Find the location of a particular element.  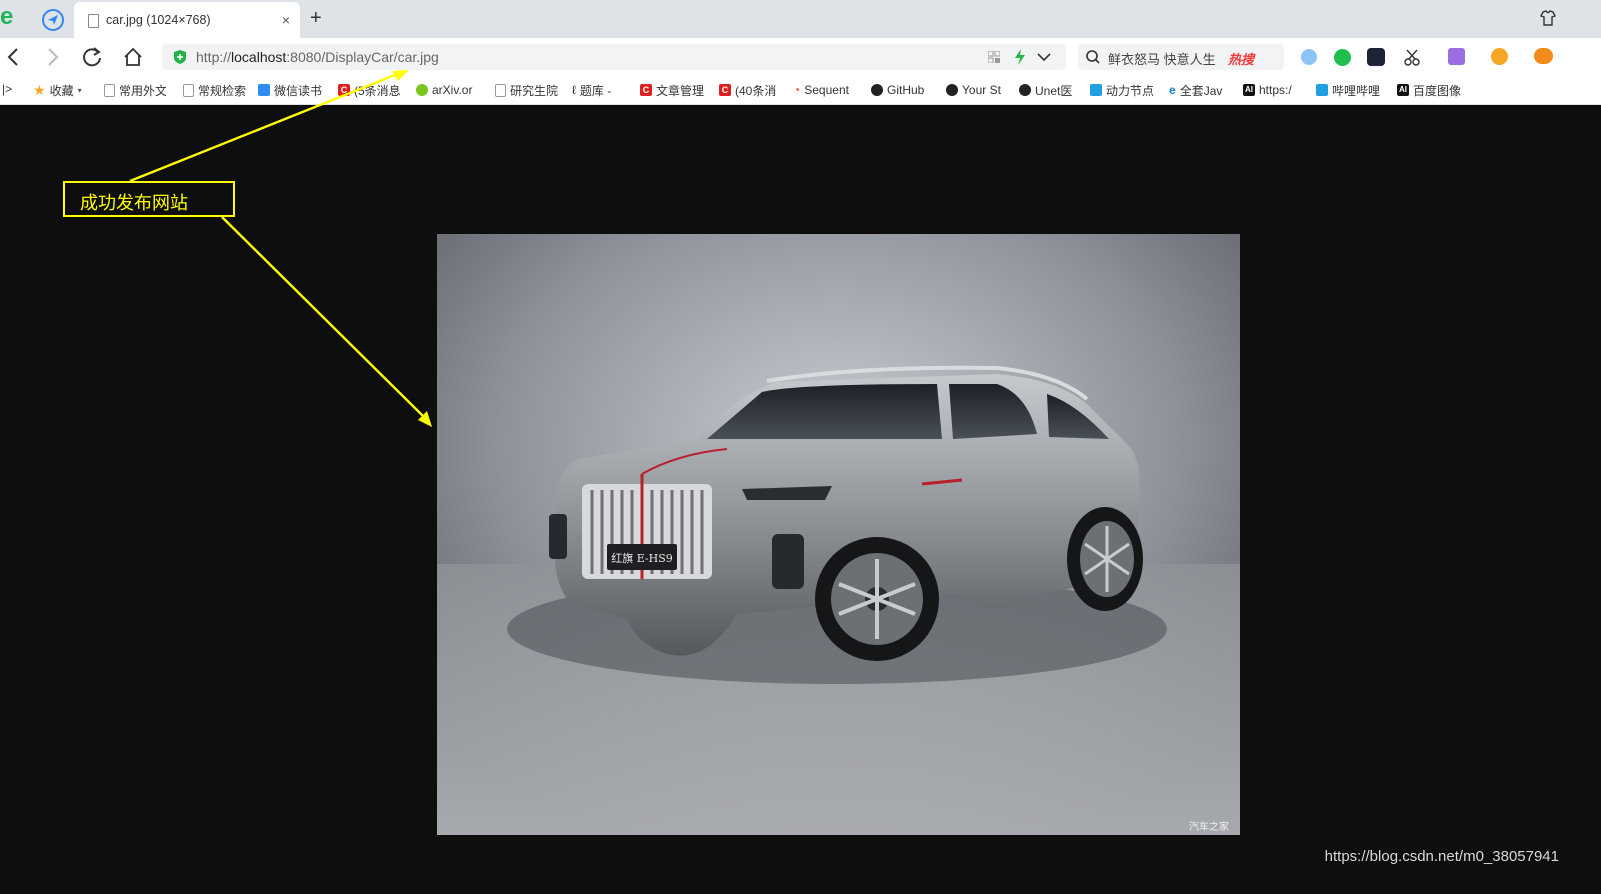

annotation-callout-box: 成功发布网站 is located at coordinates (149, 199).